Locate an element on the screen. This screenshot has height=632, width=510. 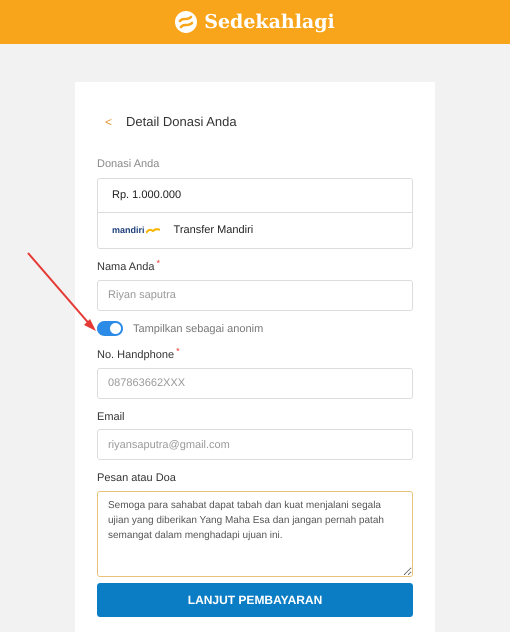
payment-method: Transfer Mandiri is located at coordinates (214, 230).